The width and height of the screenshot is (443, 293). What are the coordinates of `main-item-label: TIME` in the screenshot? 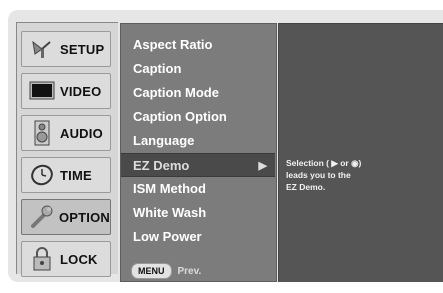 It's located at (76, 175).